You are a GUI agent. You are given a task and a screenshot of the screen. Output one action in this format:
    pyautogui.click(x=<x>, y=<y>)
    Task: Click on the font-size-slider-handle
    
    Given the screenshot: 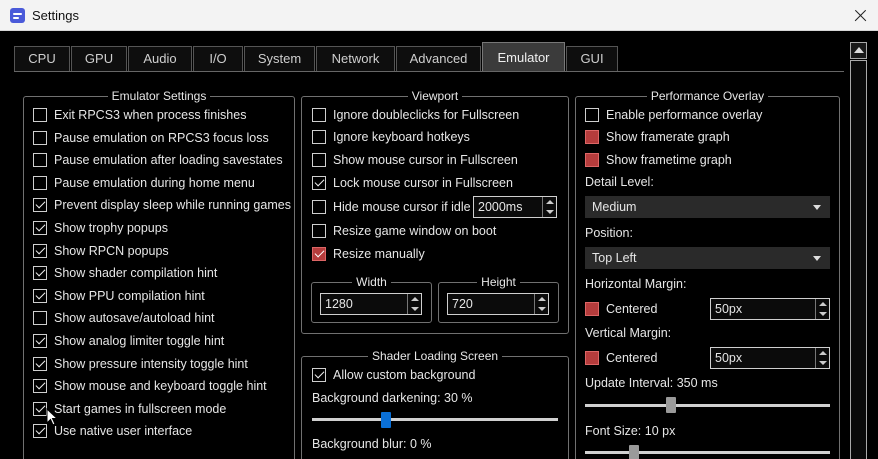 What is the action you would take?
    pyautogui.click(x=634, y=452)
    